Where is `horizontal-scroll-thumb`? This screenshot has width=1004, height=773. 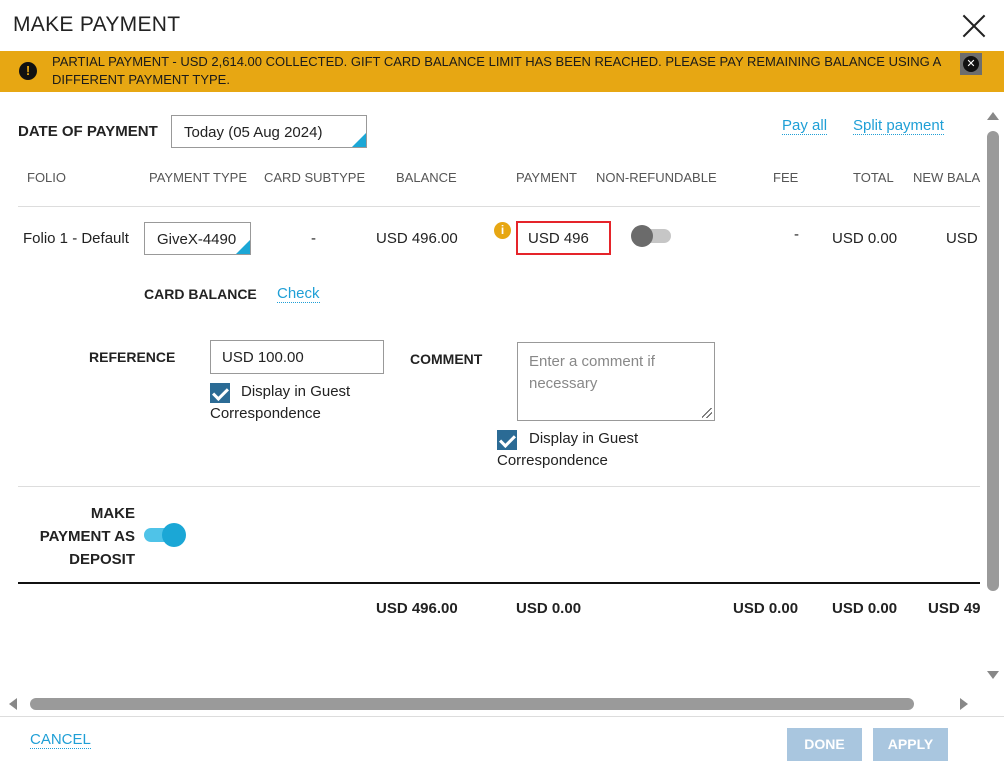
horizontal-scroll-thumb is located at coordinates (472, 704).